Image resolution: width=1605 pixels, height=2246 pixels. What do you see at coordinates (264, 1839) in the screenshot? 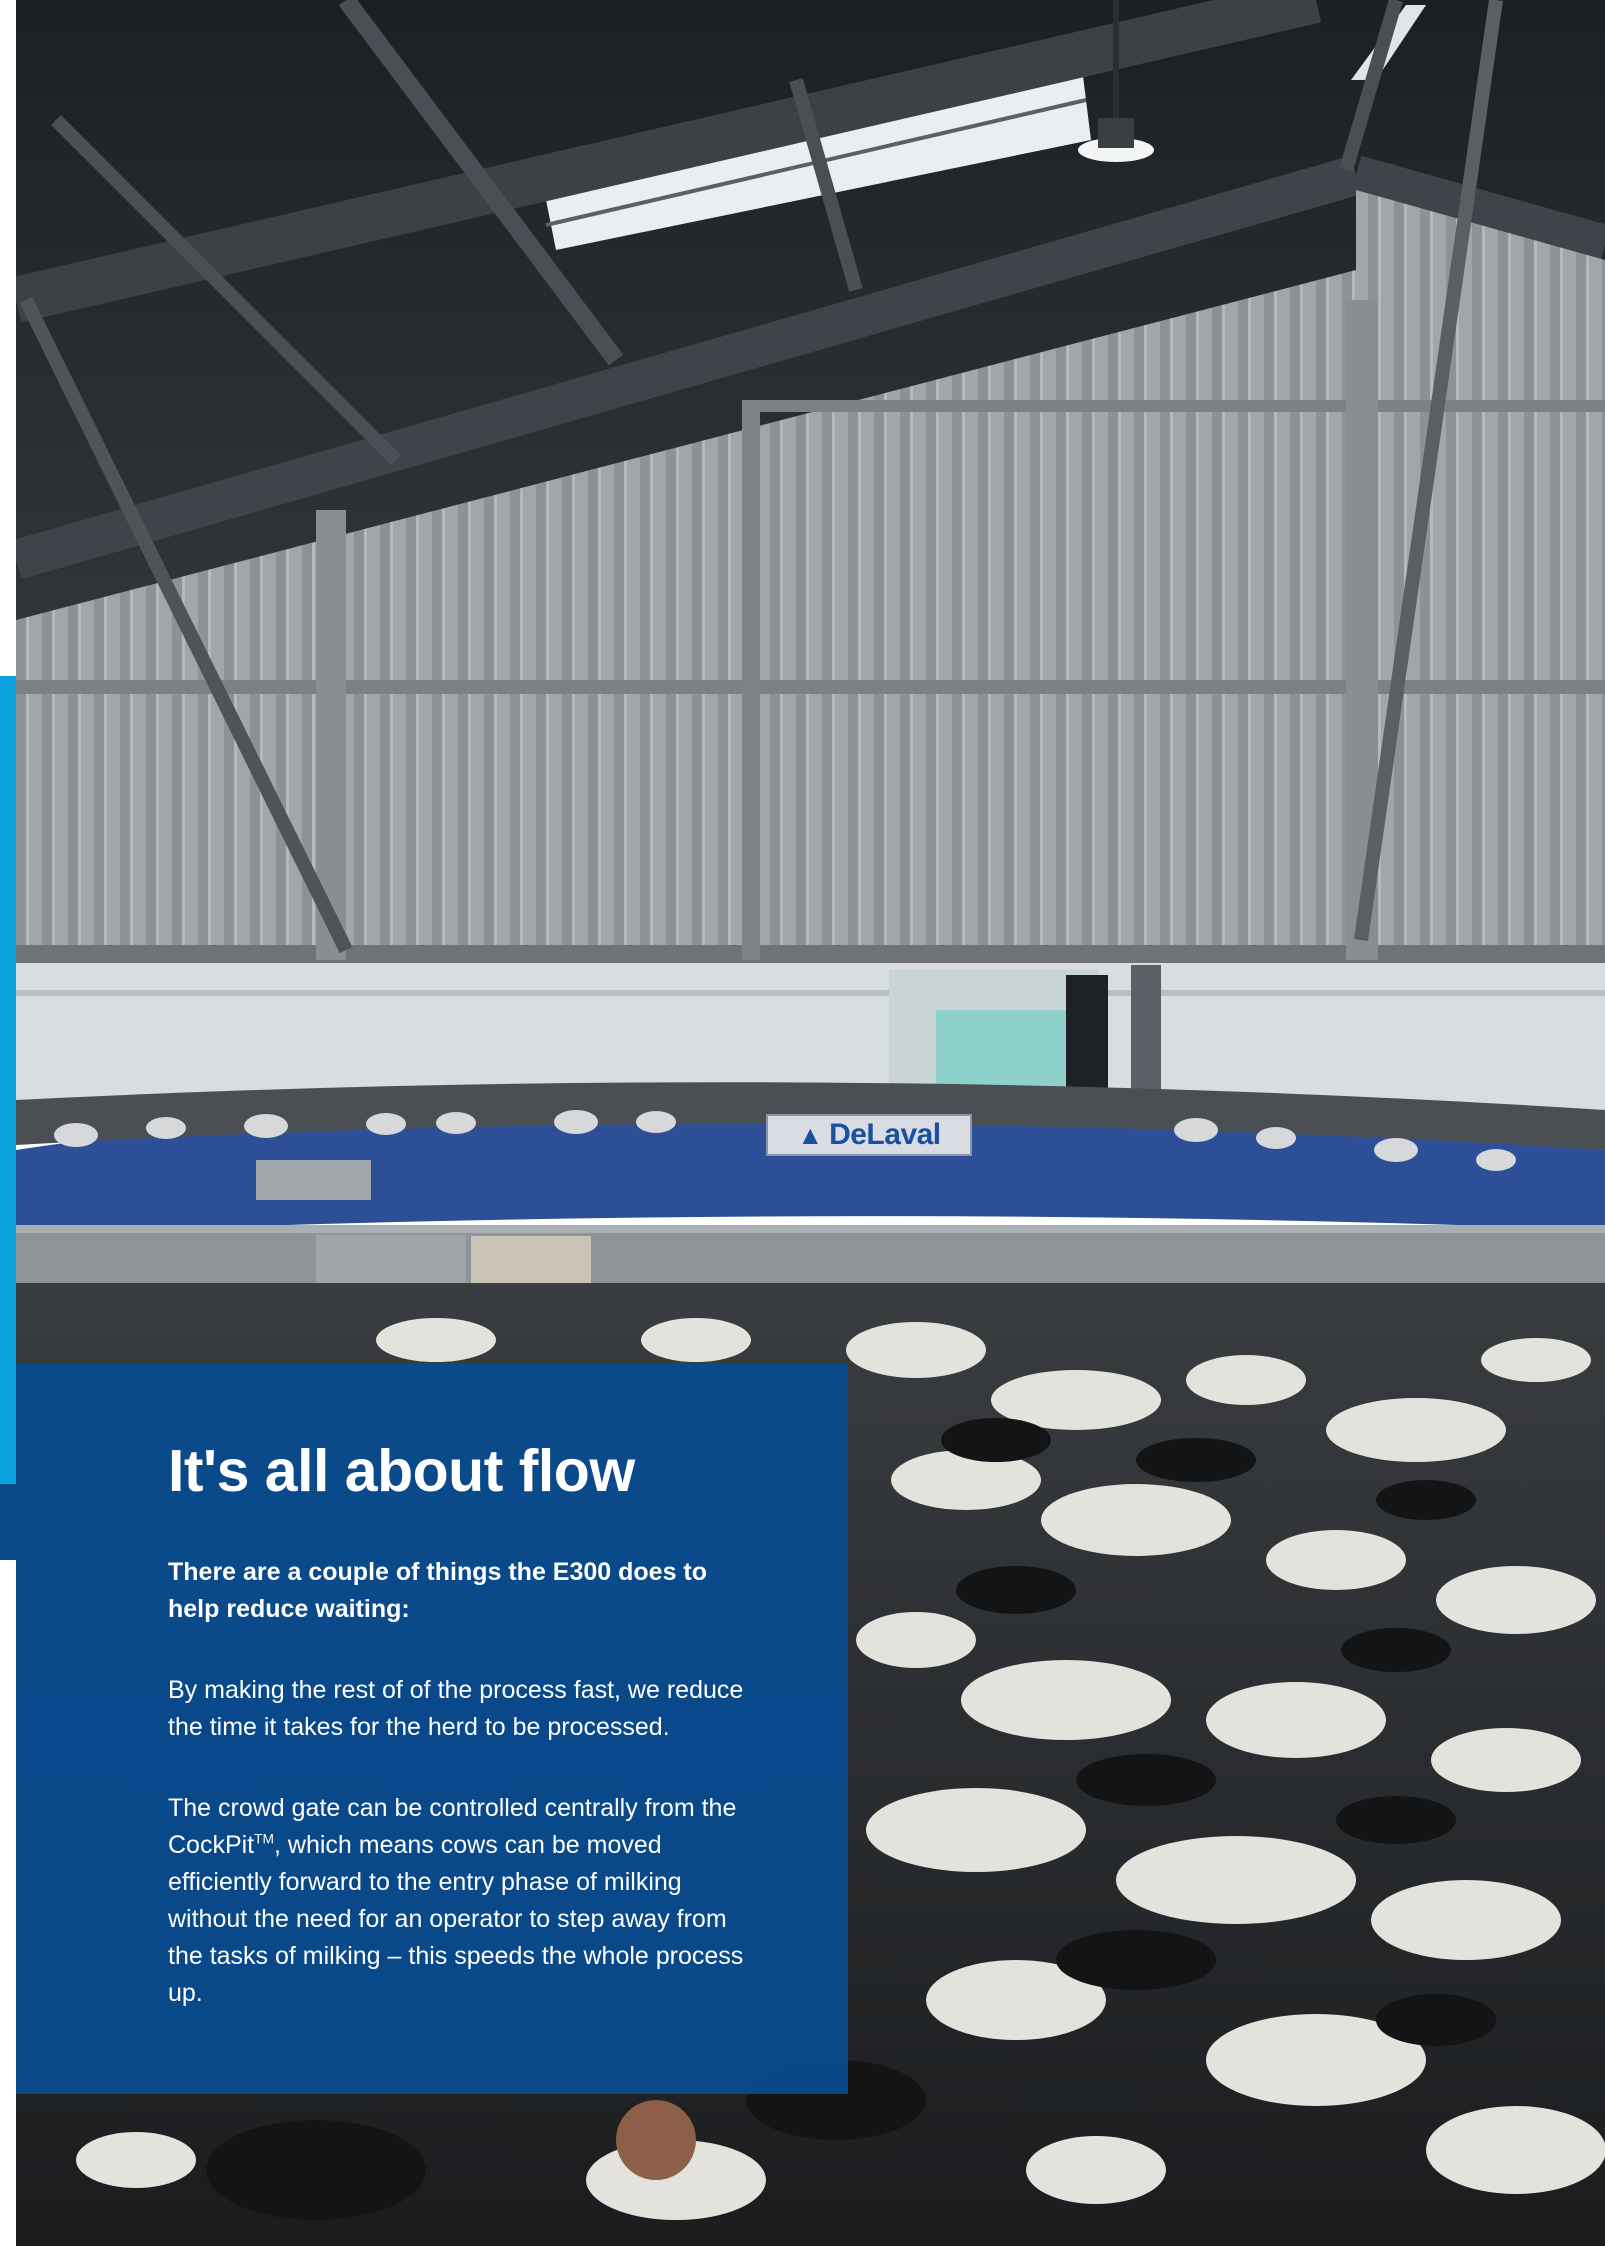
I see `trademark-mark: TM` at bounding box center [264, 1839].